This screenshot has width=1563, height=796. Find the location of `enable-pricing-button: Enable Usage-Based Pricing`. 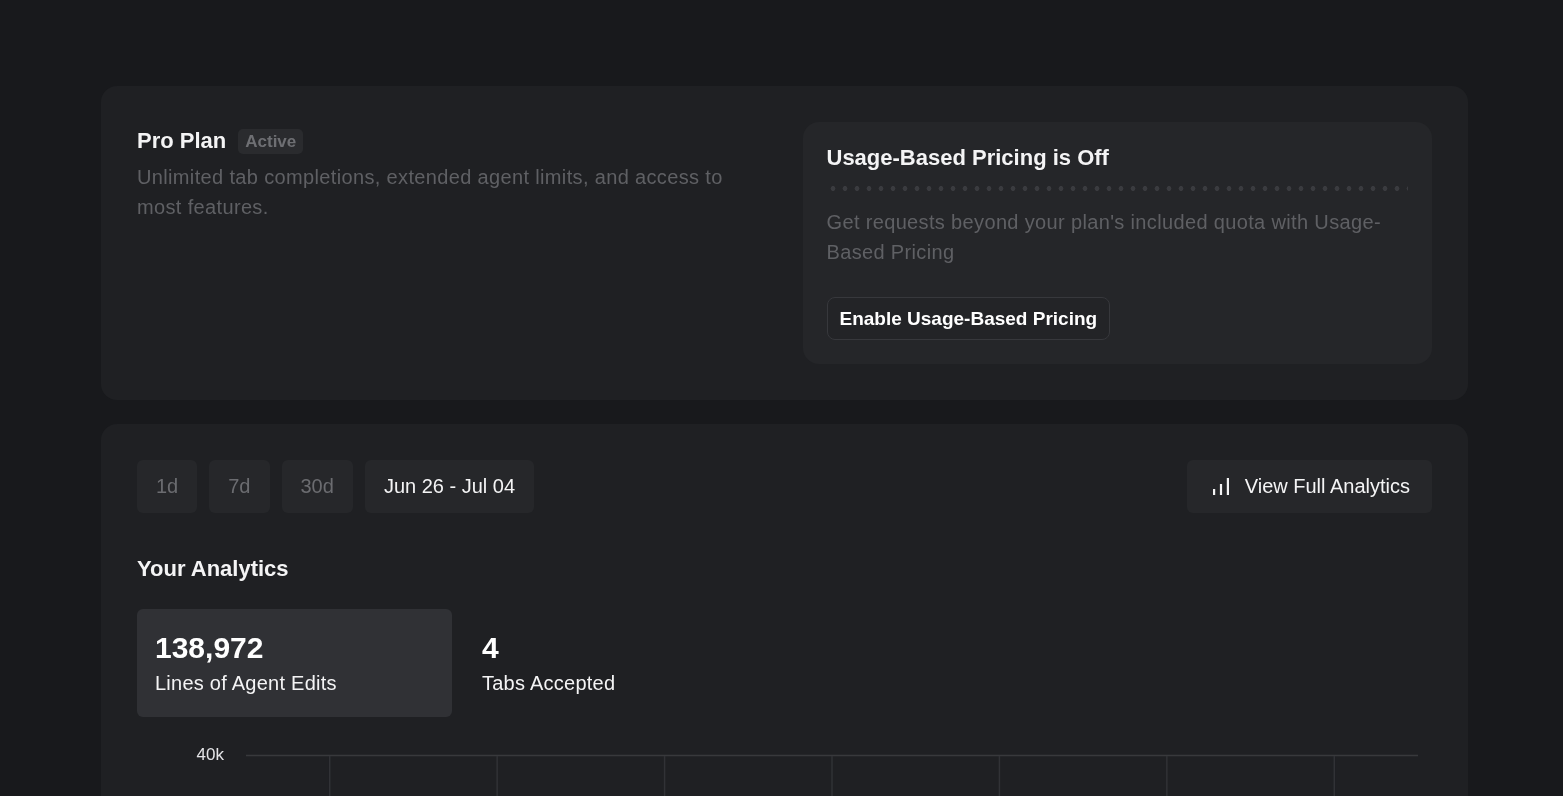

enable-pricing-button: Enable Usage-Based Pricing is located at coordinates (968, 318).